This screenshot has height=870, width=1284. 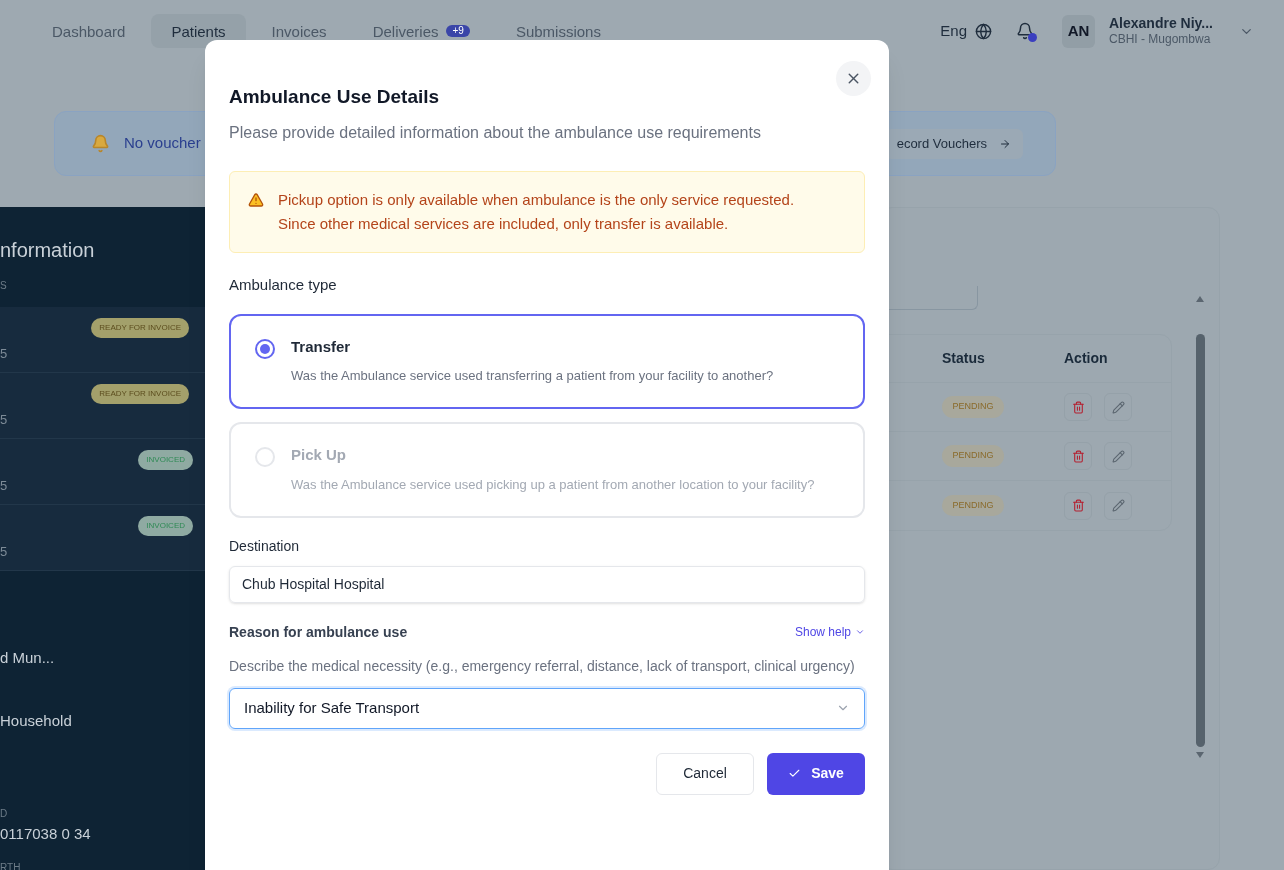 What do you see at coordinates (265, 546) in the screenshot?
I see `field-label: Destination` at bounding box center [265, 546].